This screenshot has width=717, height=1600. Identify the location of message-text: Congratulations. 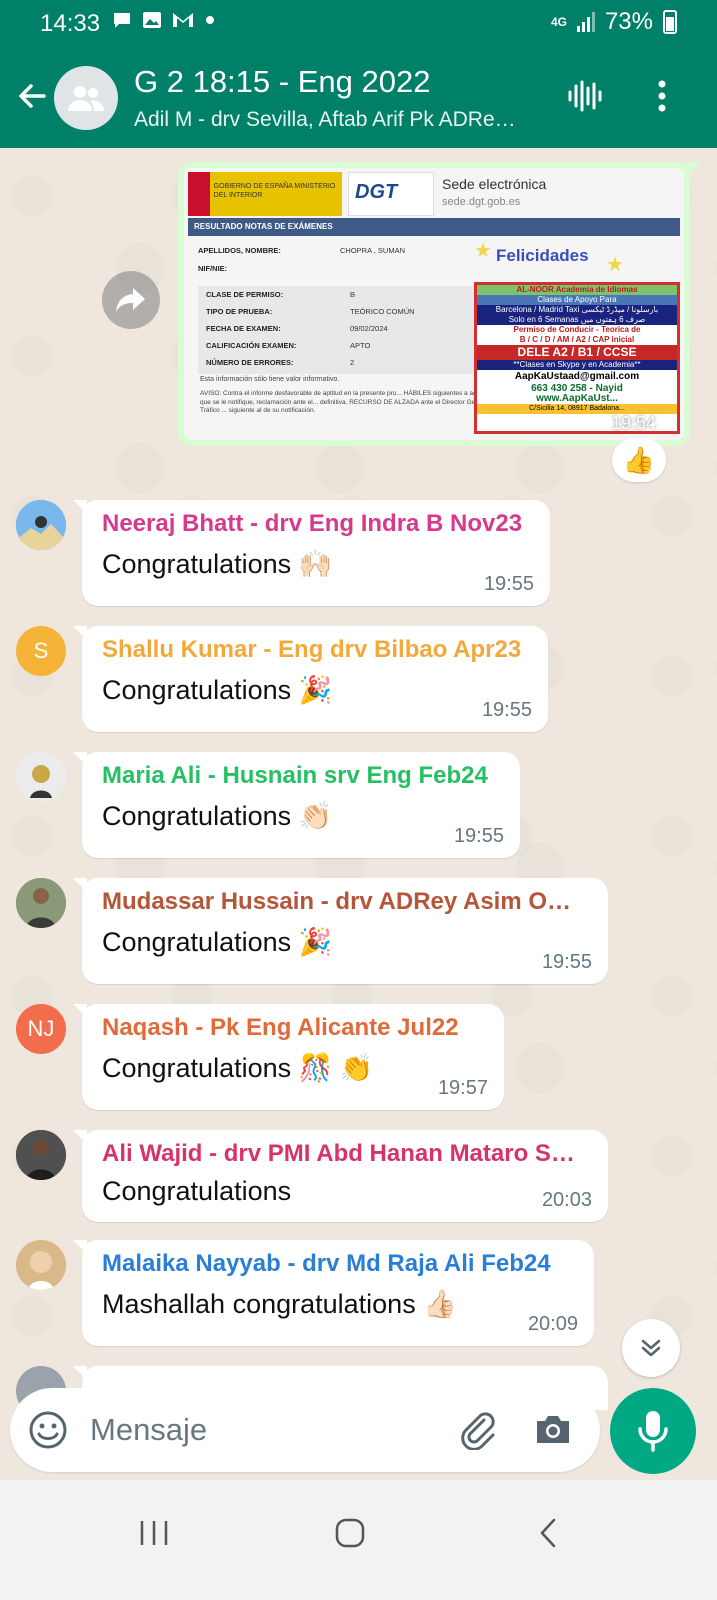
(197, 1191).